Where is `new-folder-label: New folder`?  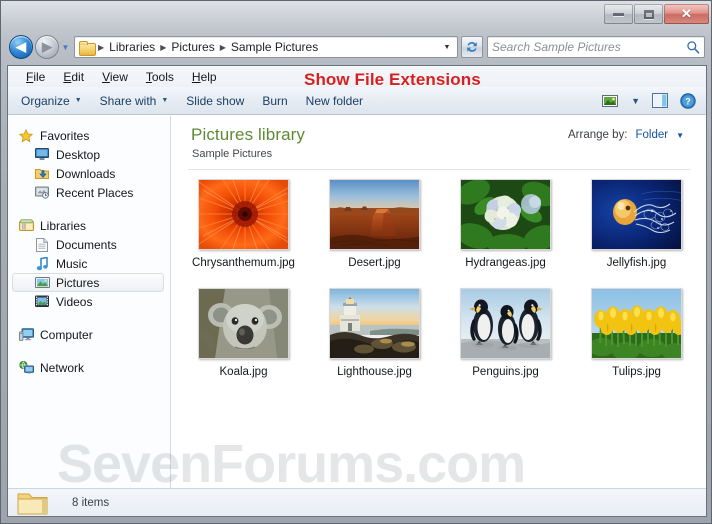
new-folder-label: New folder is located at coordinates (334, 100).